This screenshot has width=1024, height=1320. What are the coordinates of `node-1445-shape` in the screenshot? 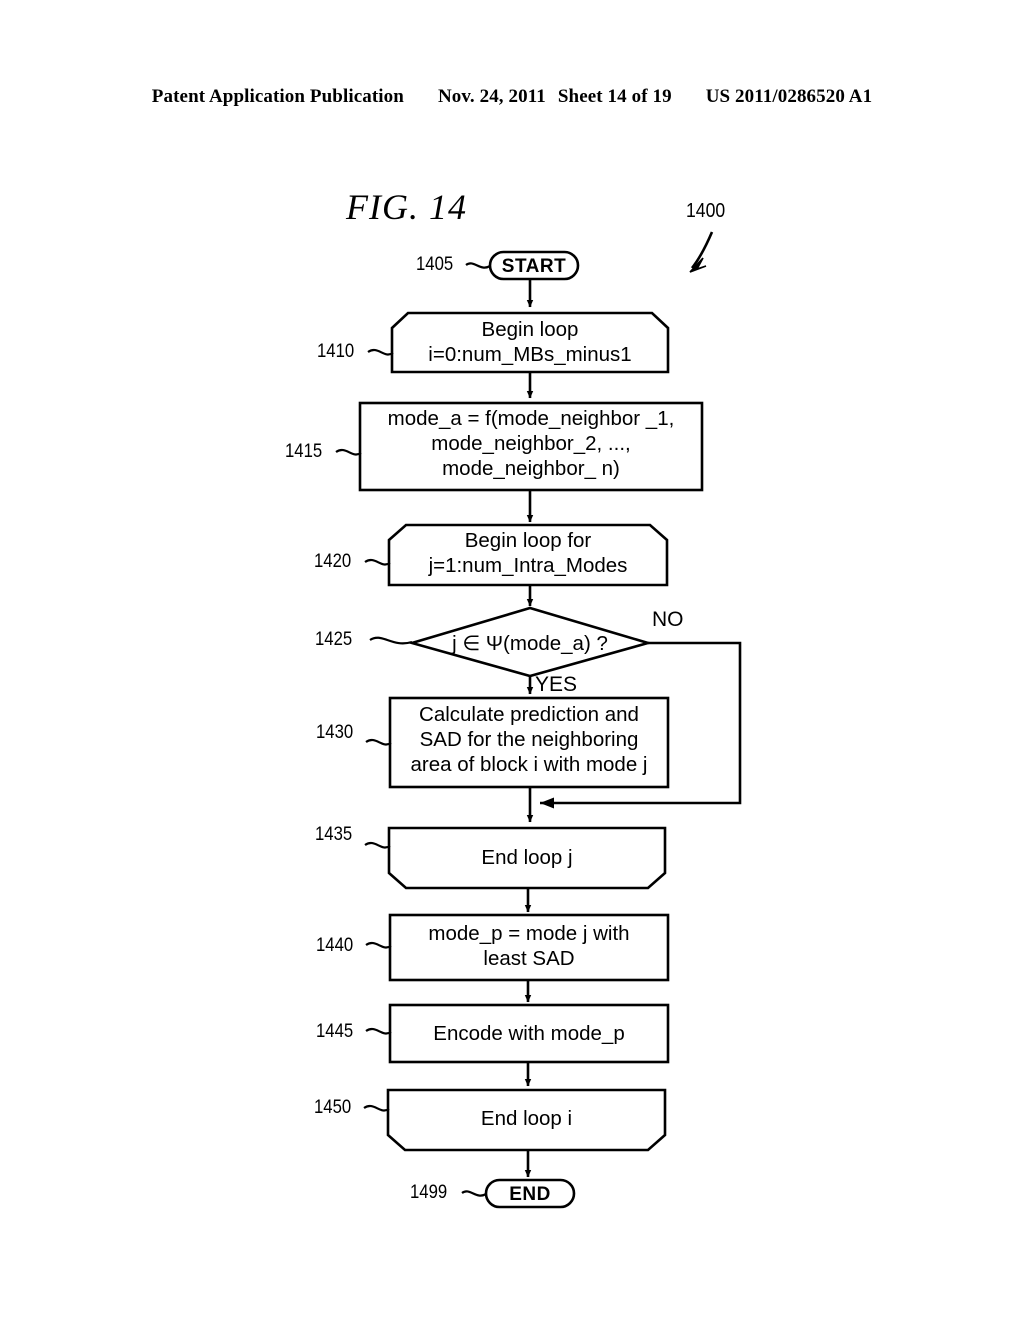 It's located at (529, 1033).